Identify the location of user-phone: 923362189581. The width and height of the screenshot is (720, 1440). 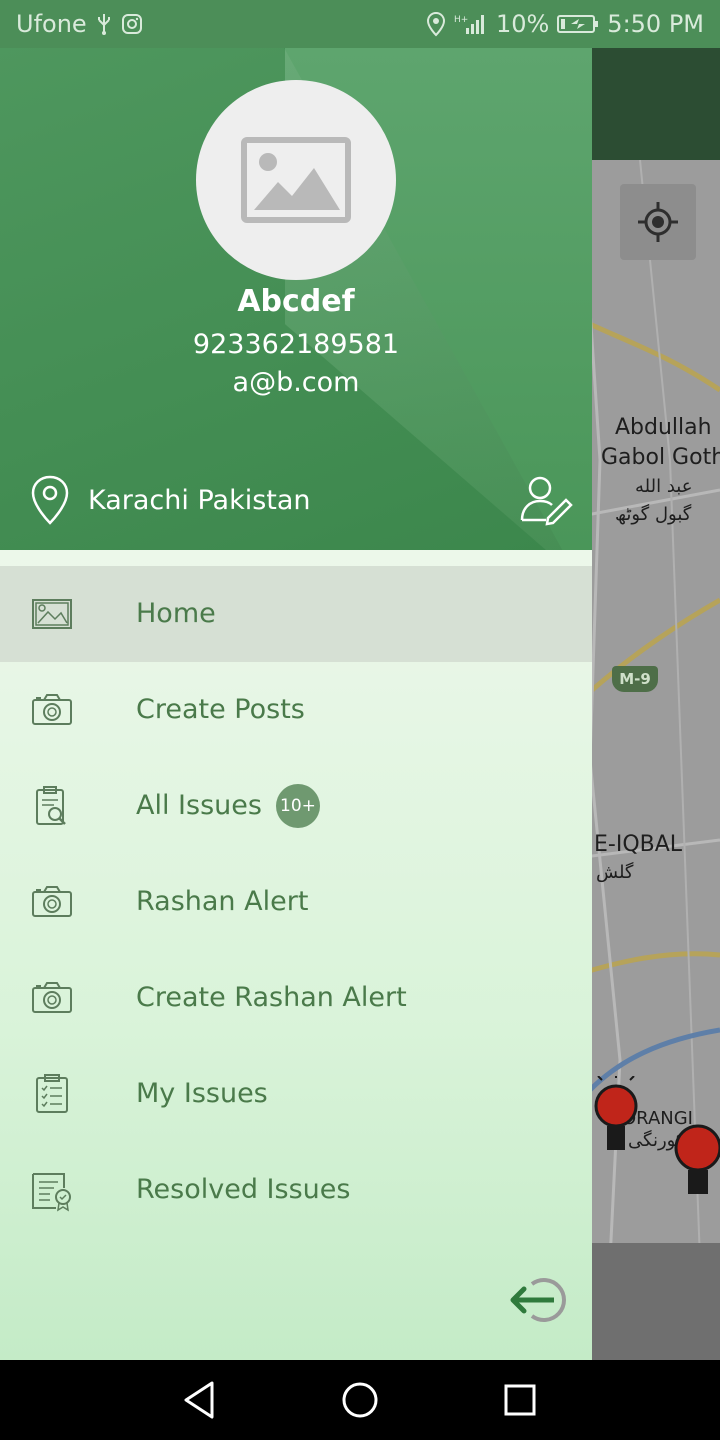
(296, 344).